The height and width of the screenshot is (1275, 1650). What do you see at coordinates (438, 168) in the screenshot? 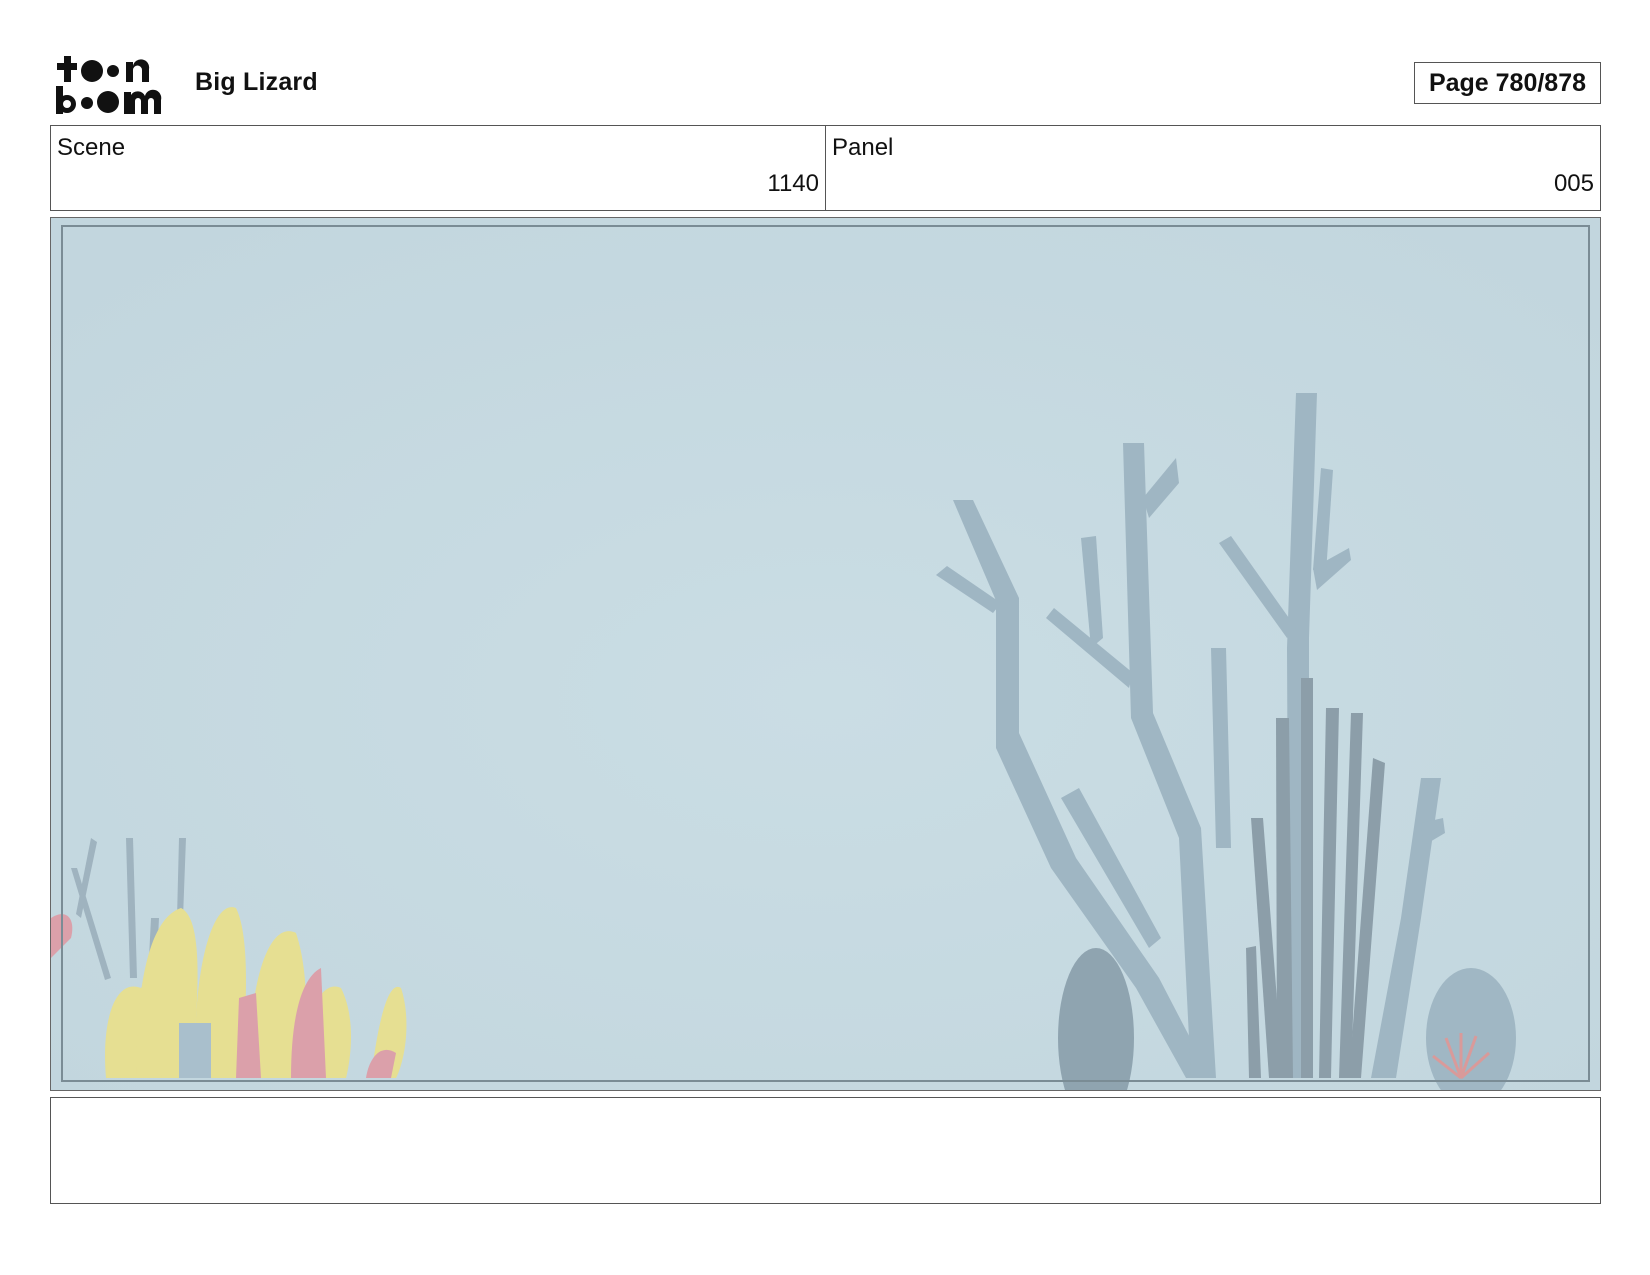
I see `scene-cell: Scene 1140` at bounding box center [438, 168].